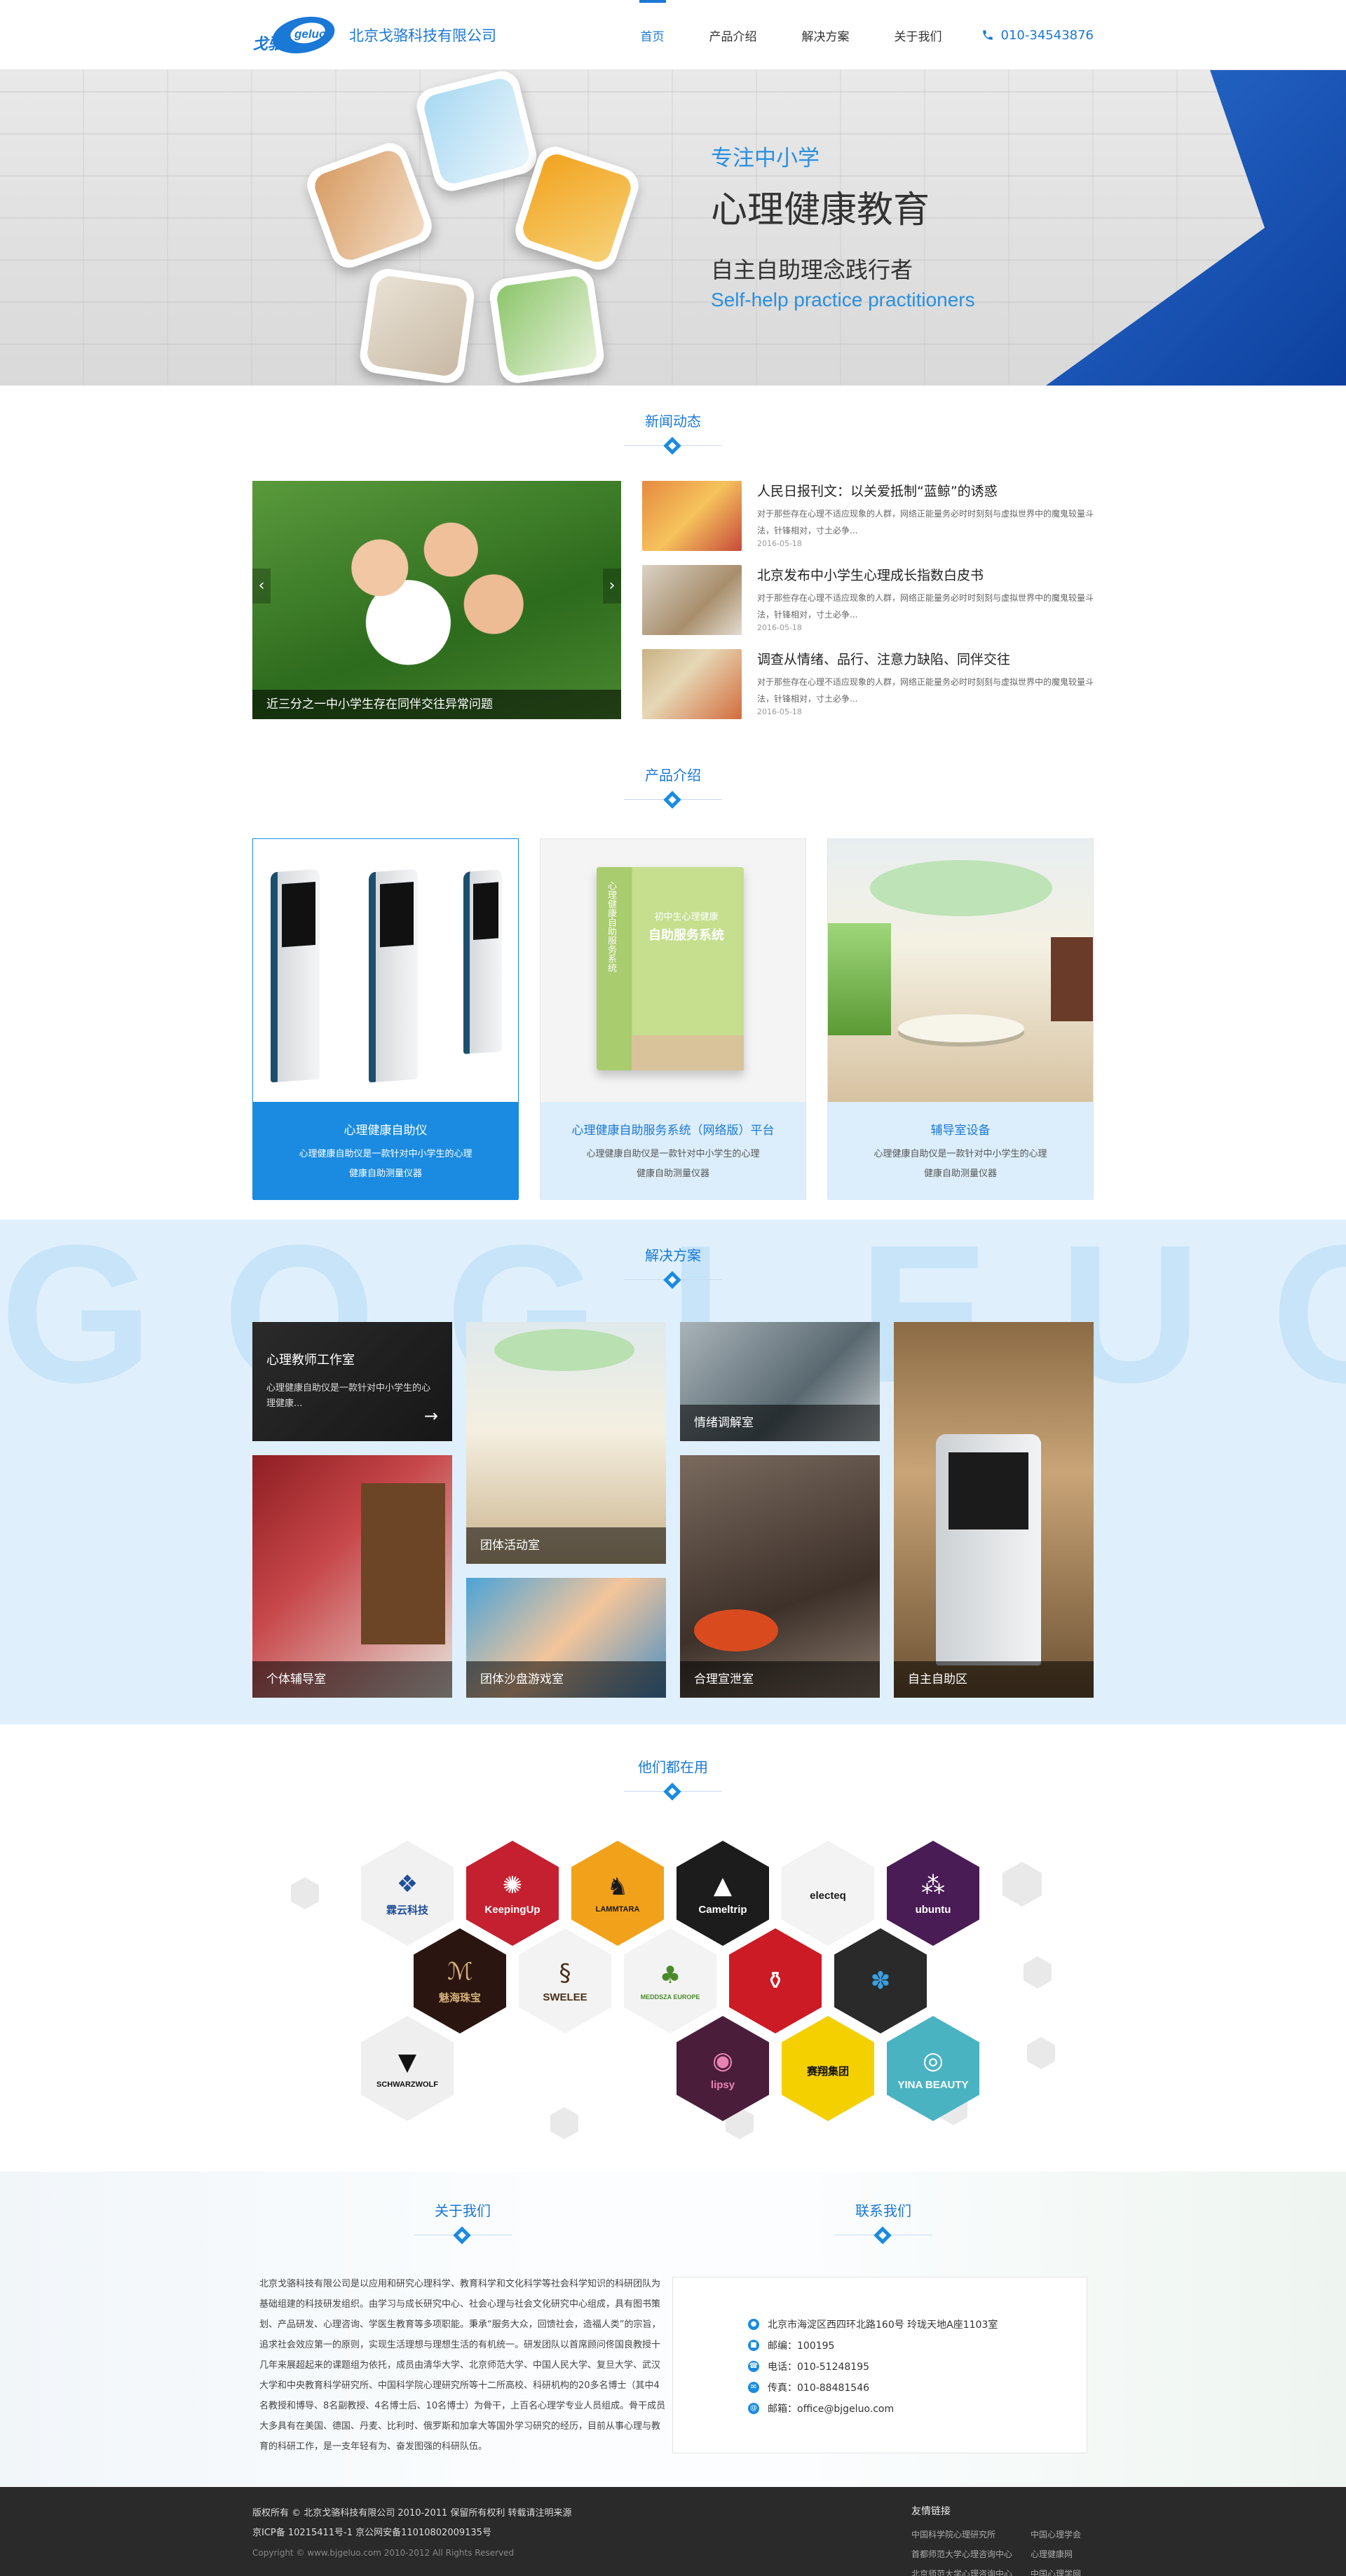 This screenshot has height=2576, width=1346. I want to click on solution-tile: 团体活动室, so click(566, 1443).